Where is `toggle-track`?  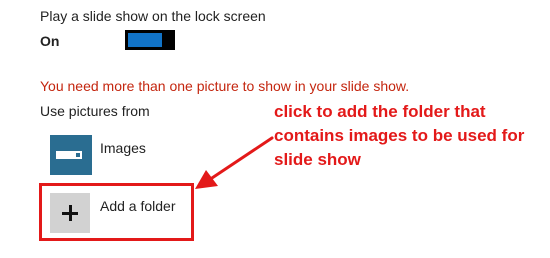
toggle-track is located at coordinates (145, 40).